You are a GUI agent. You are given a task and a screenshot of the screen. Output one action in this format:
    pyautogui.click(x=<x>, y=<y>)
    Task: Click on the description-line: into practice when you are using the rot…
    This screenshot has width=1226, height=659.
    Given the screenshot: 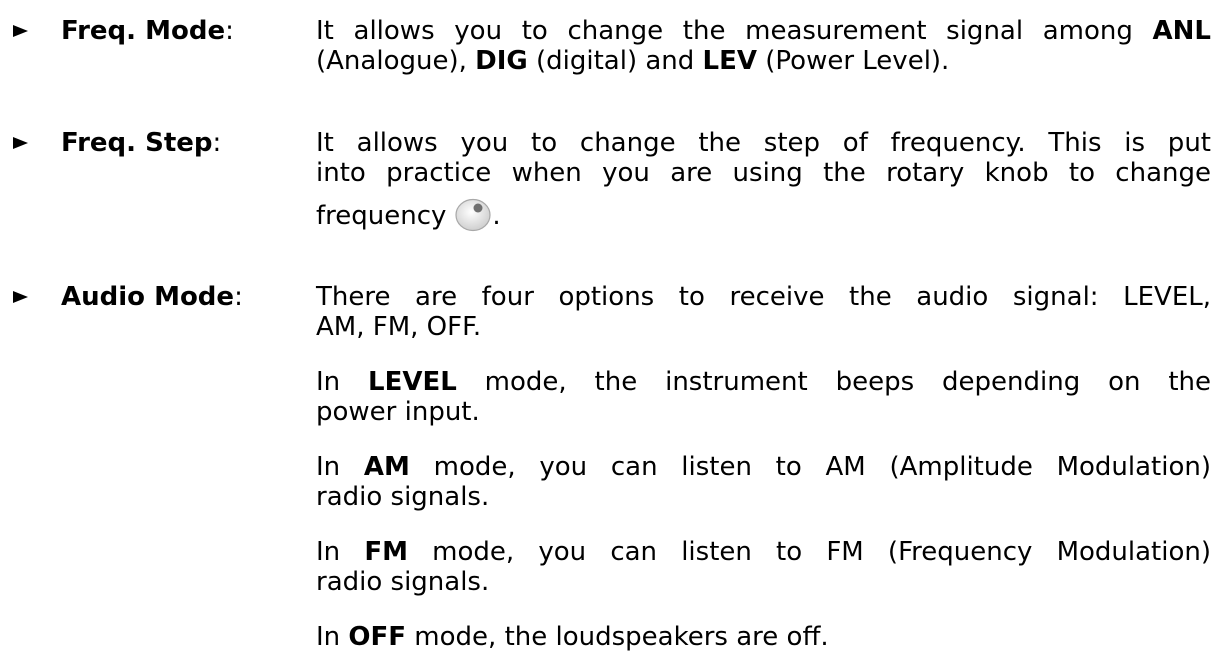 What is the action you would take?
    pyautogui.click(x=763, y=173)
    